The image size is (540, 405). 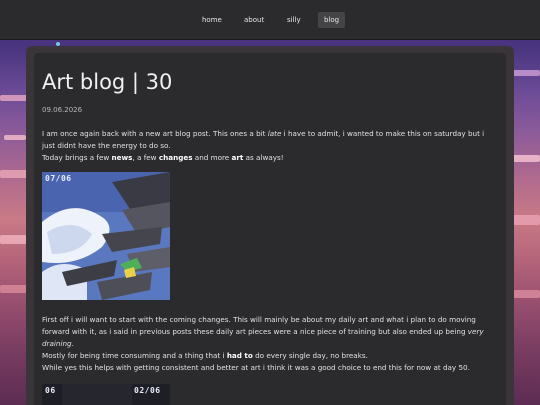 I want to click on top-navbar: home about silly blog, so click(x=270, y=20).